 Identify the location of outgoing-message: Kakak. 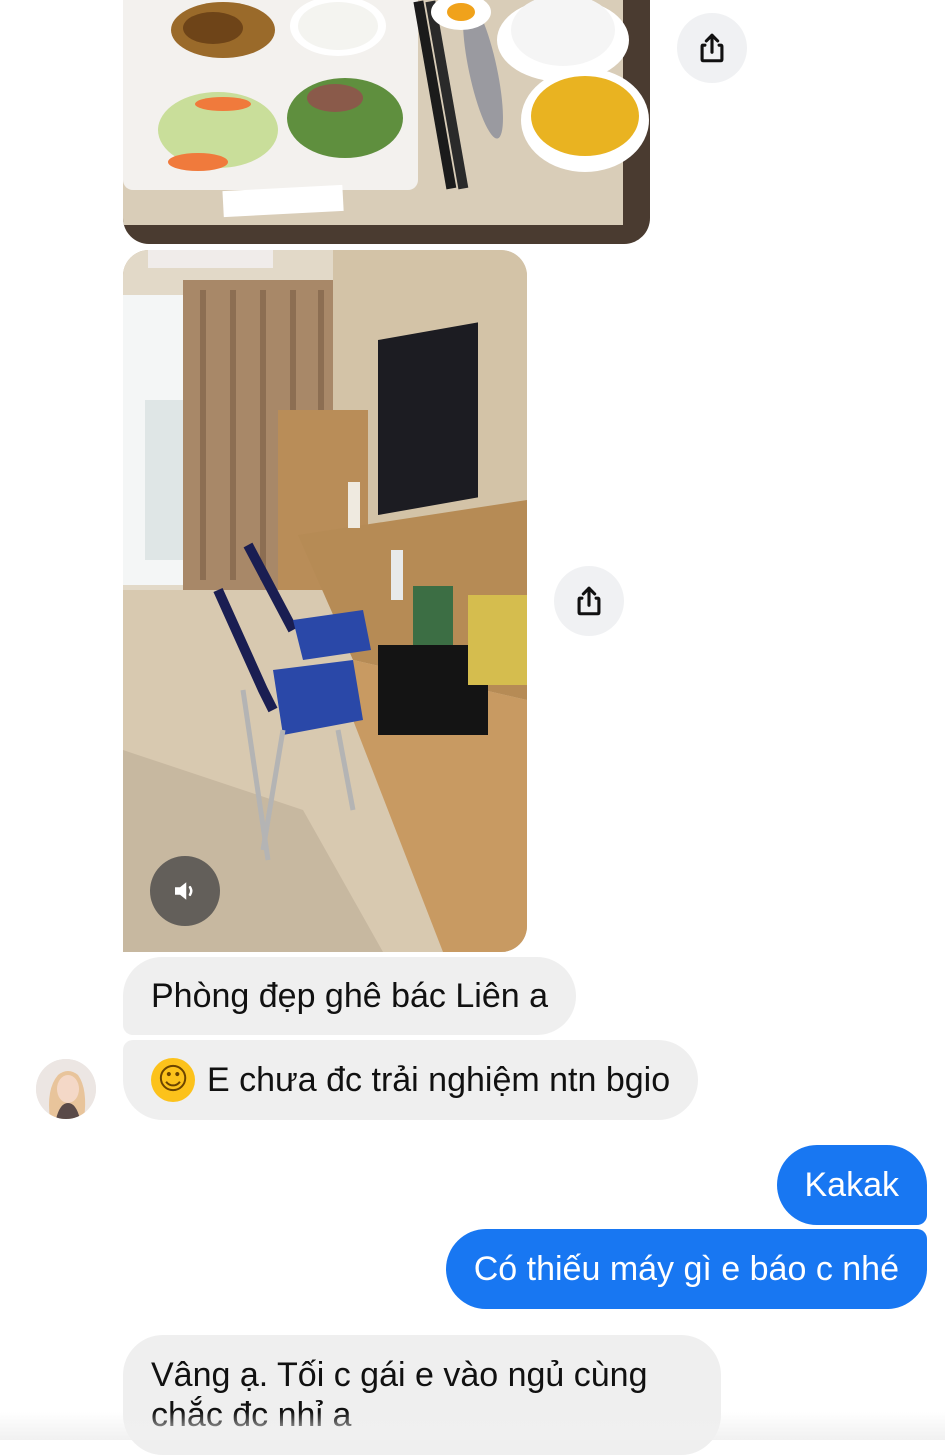
(851, 1185).